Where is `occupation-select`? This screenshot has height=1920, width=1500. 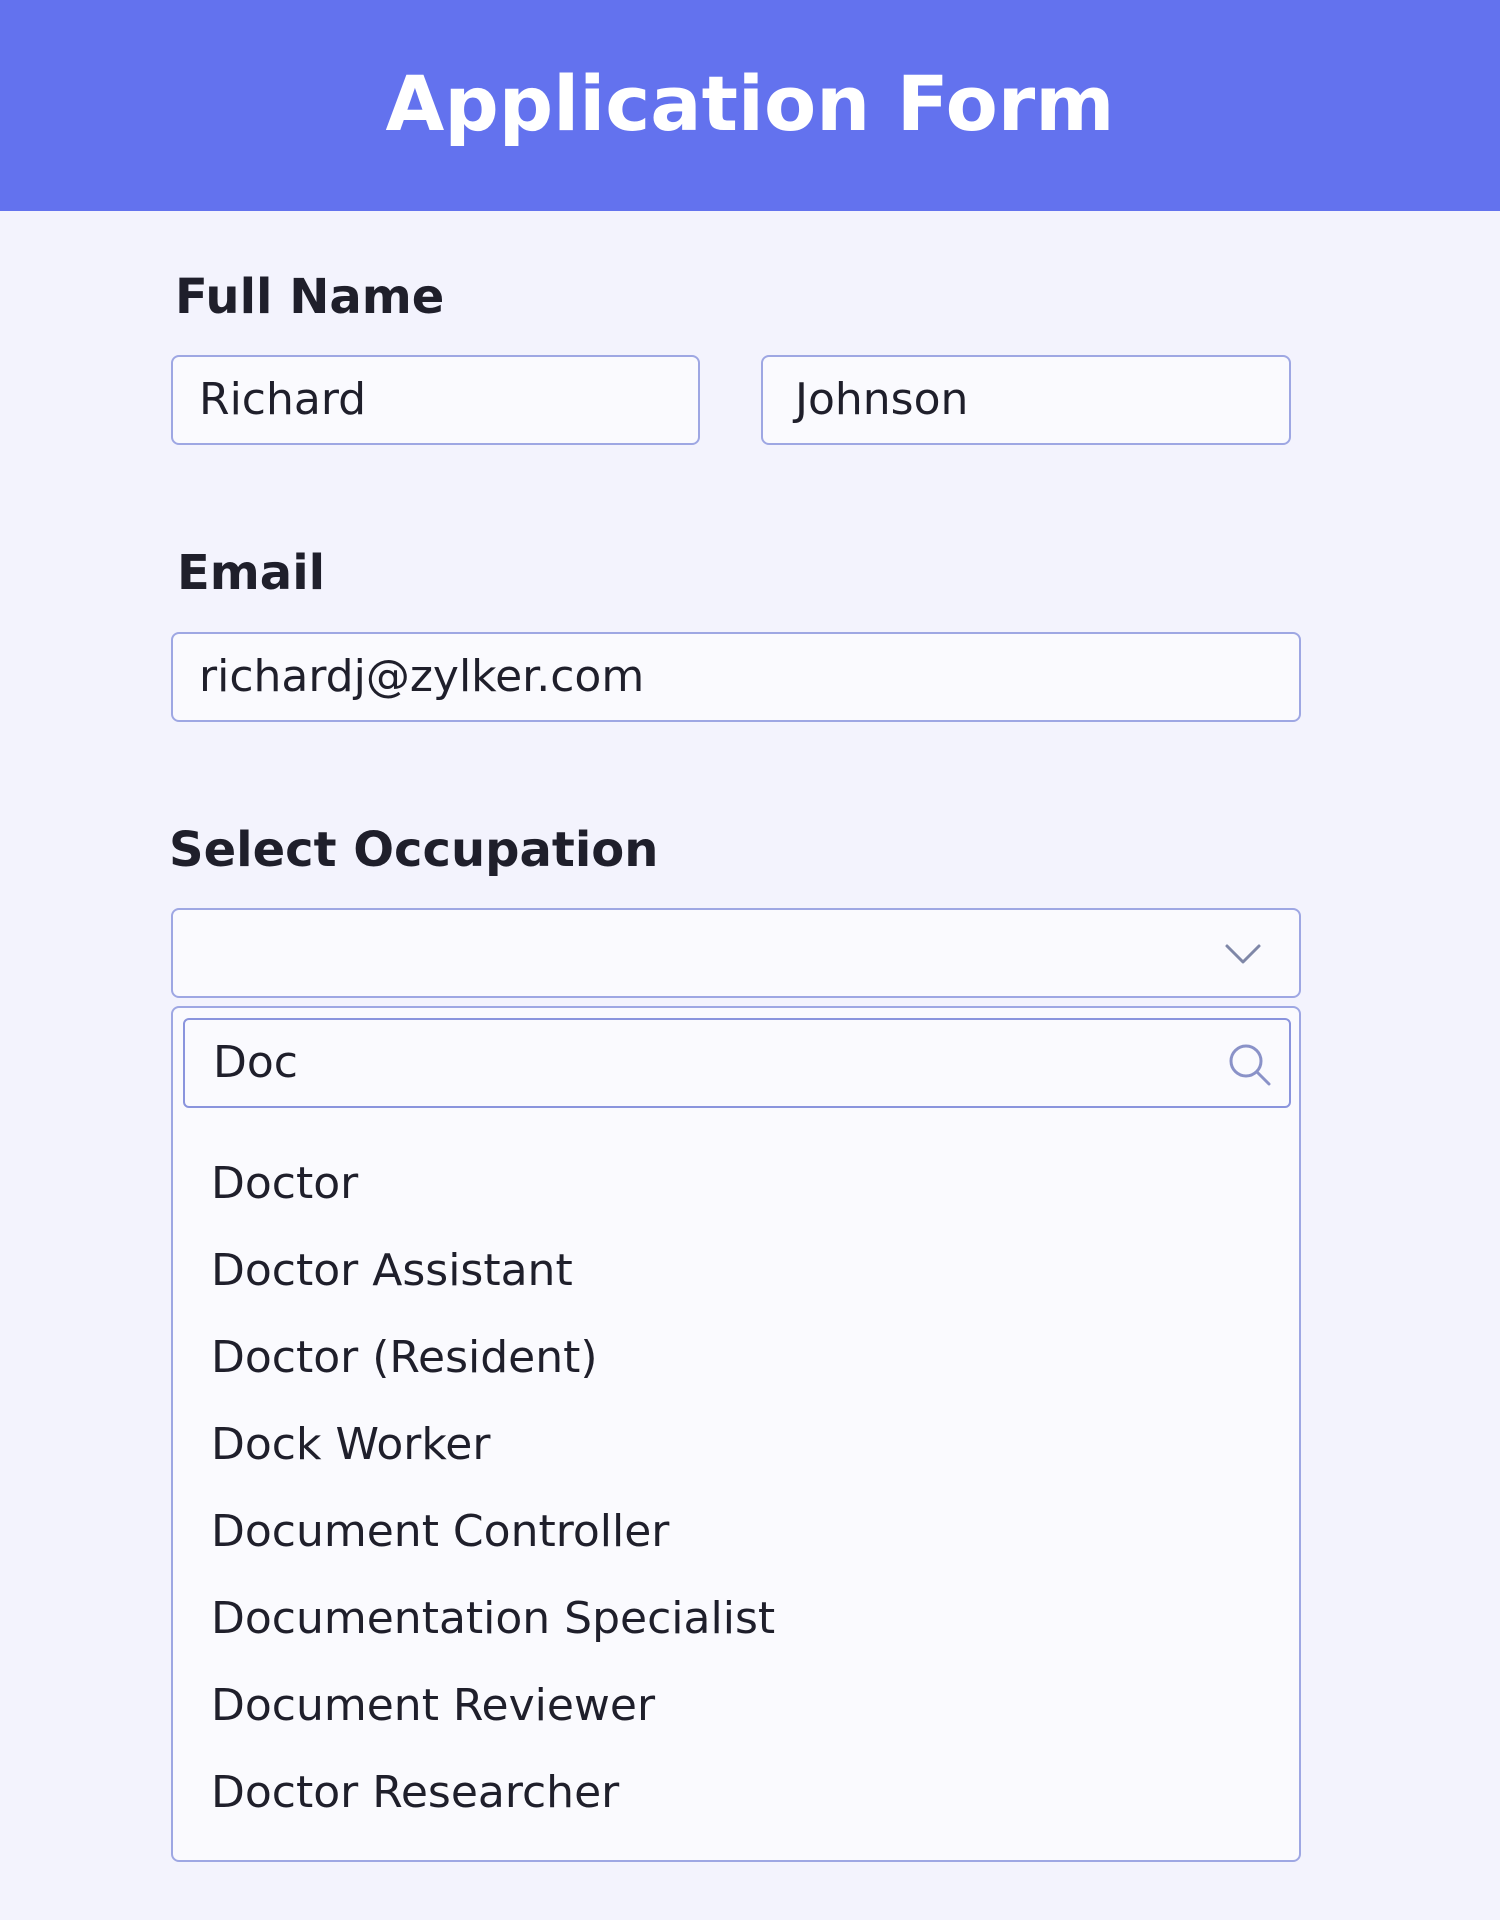 occupation-select is located at coordinates (736, 953).